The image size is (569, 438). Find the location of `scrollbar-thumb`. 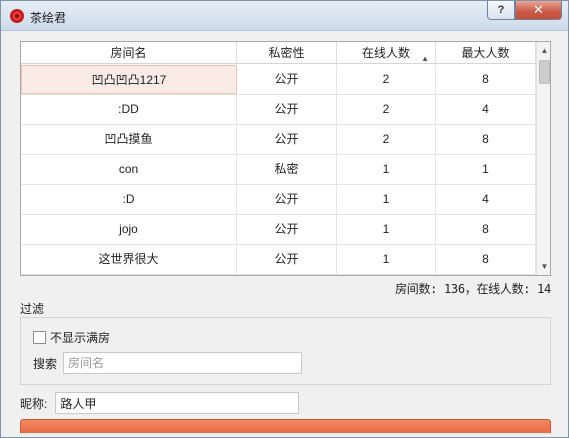

scrollbar-thumb is located at coordinates (544, 72).